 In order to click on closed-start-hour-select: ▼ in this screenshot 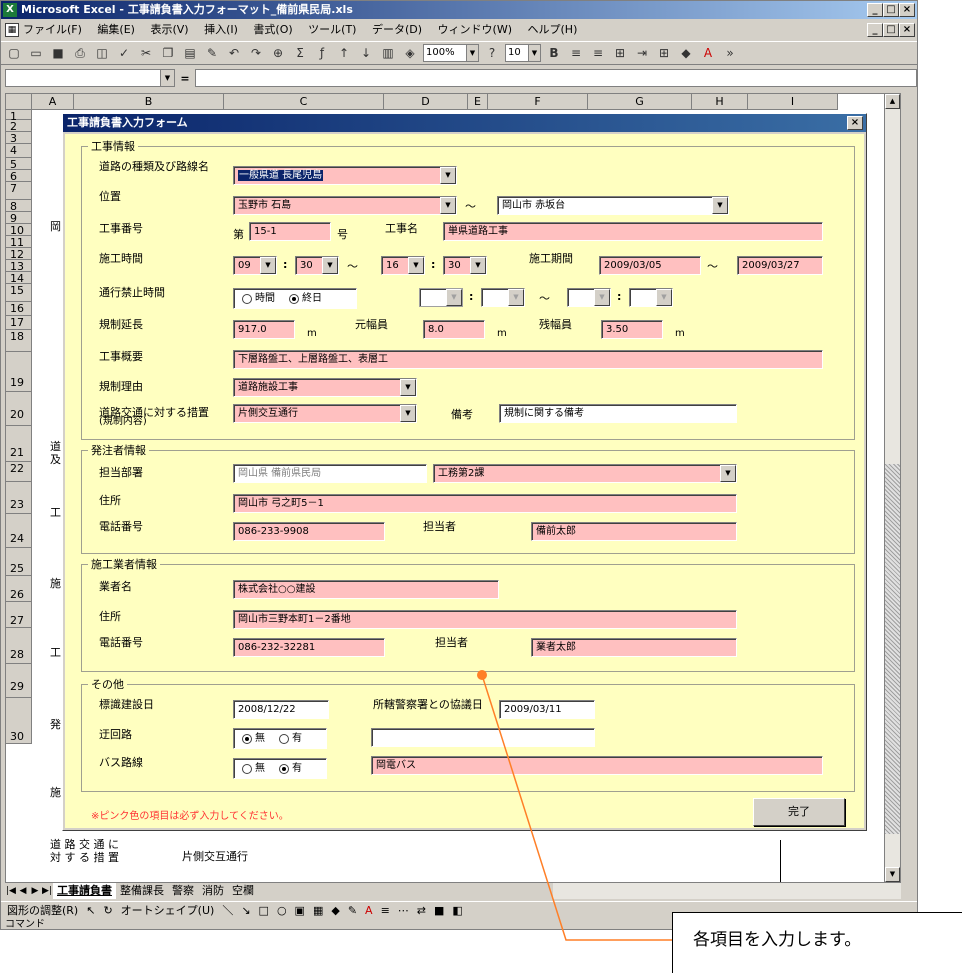, I will do `click(441, 297)`.